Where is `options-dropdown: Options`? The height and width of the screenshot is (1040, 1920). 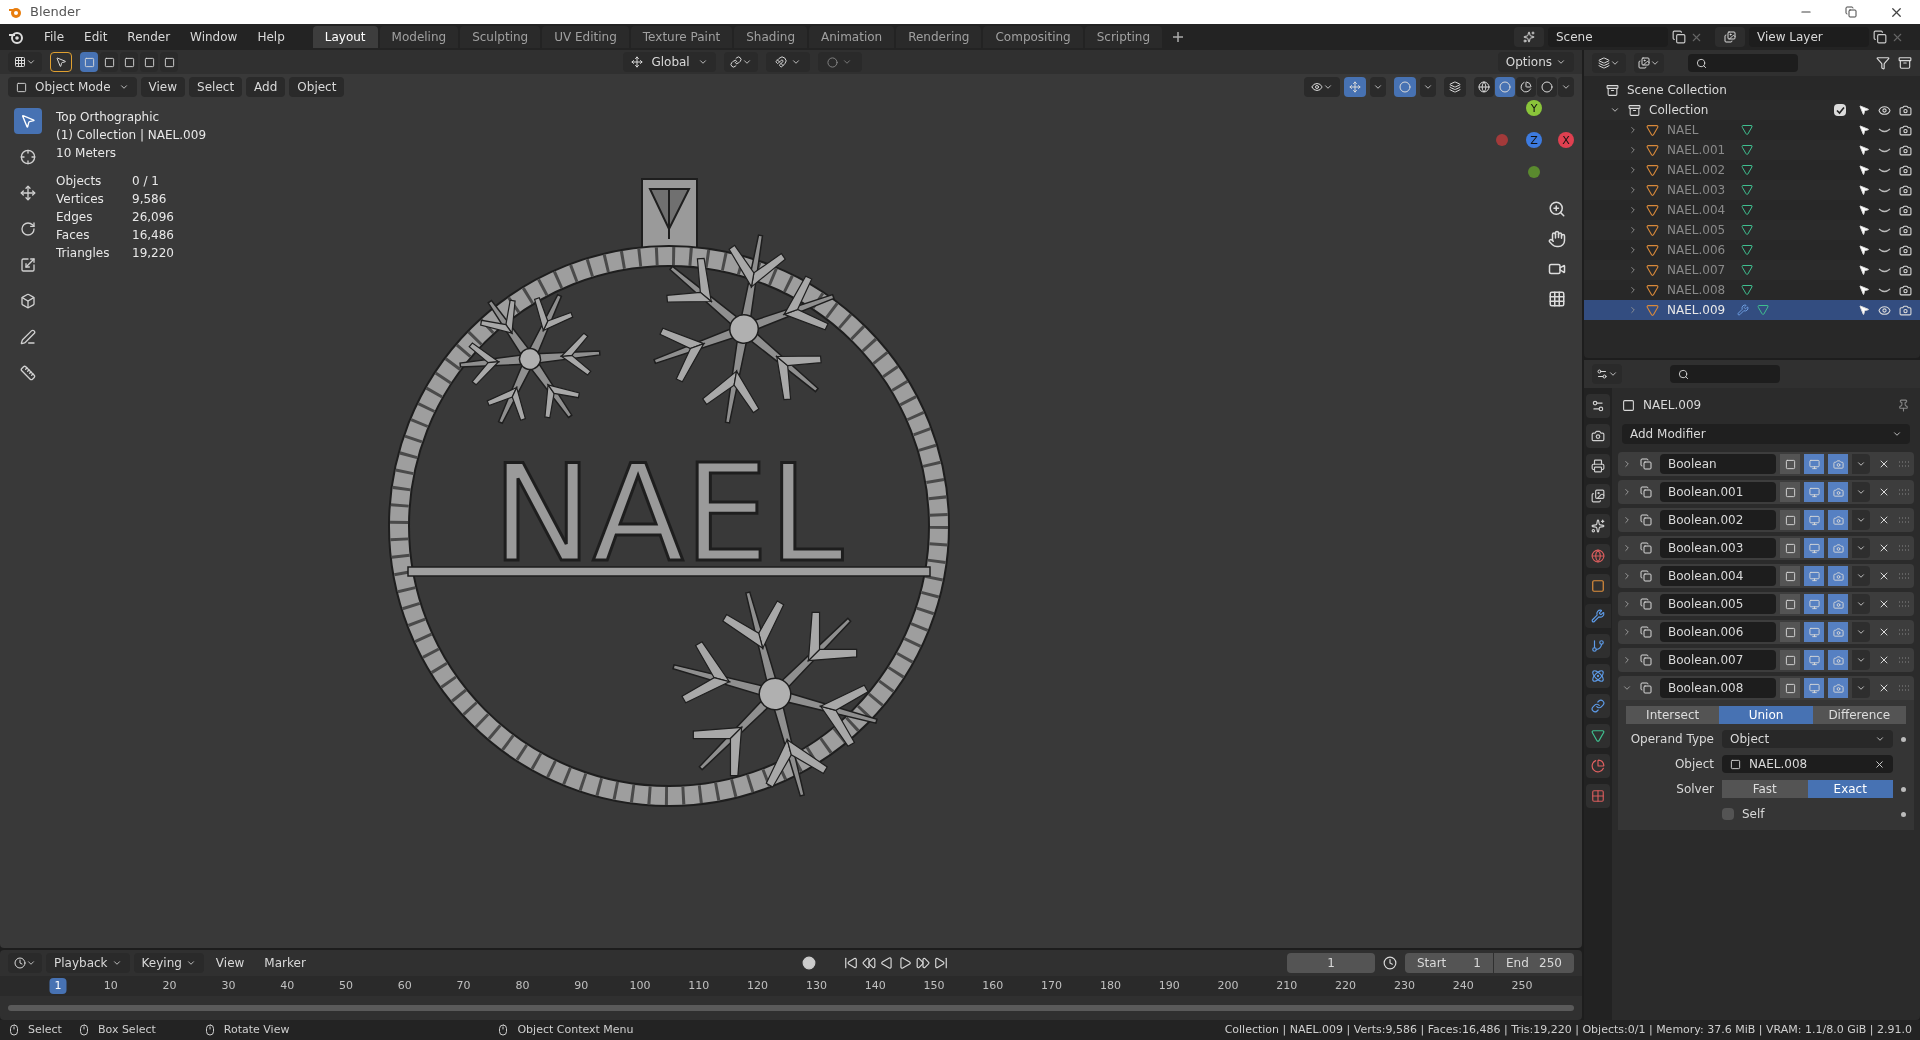
options-dropdown: Options is located at coordinates (1535, 62).